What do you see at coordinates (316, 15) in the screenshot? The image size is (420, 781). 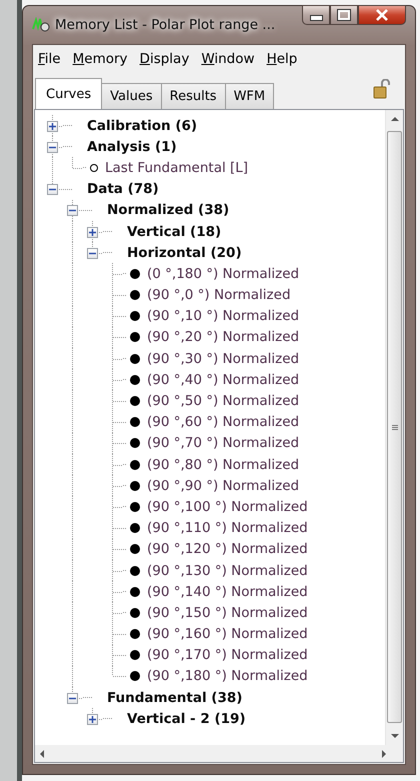 I see `minimize-button` at bounding box center [316, 15].